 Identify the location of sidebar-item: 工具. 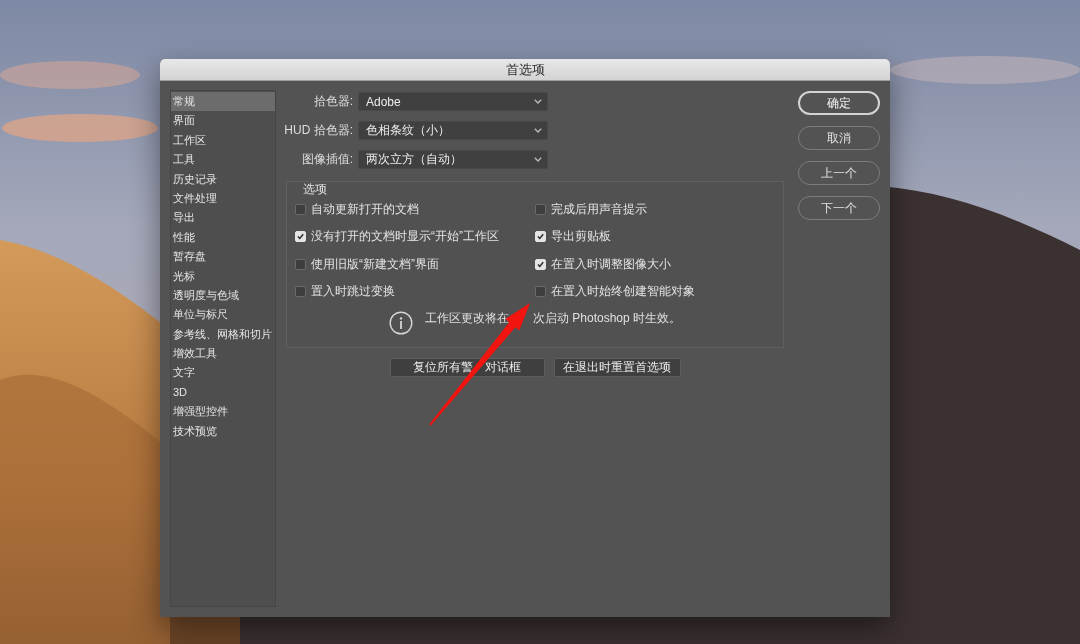
(223, 160).